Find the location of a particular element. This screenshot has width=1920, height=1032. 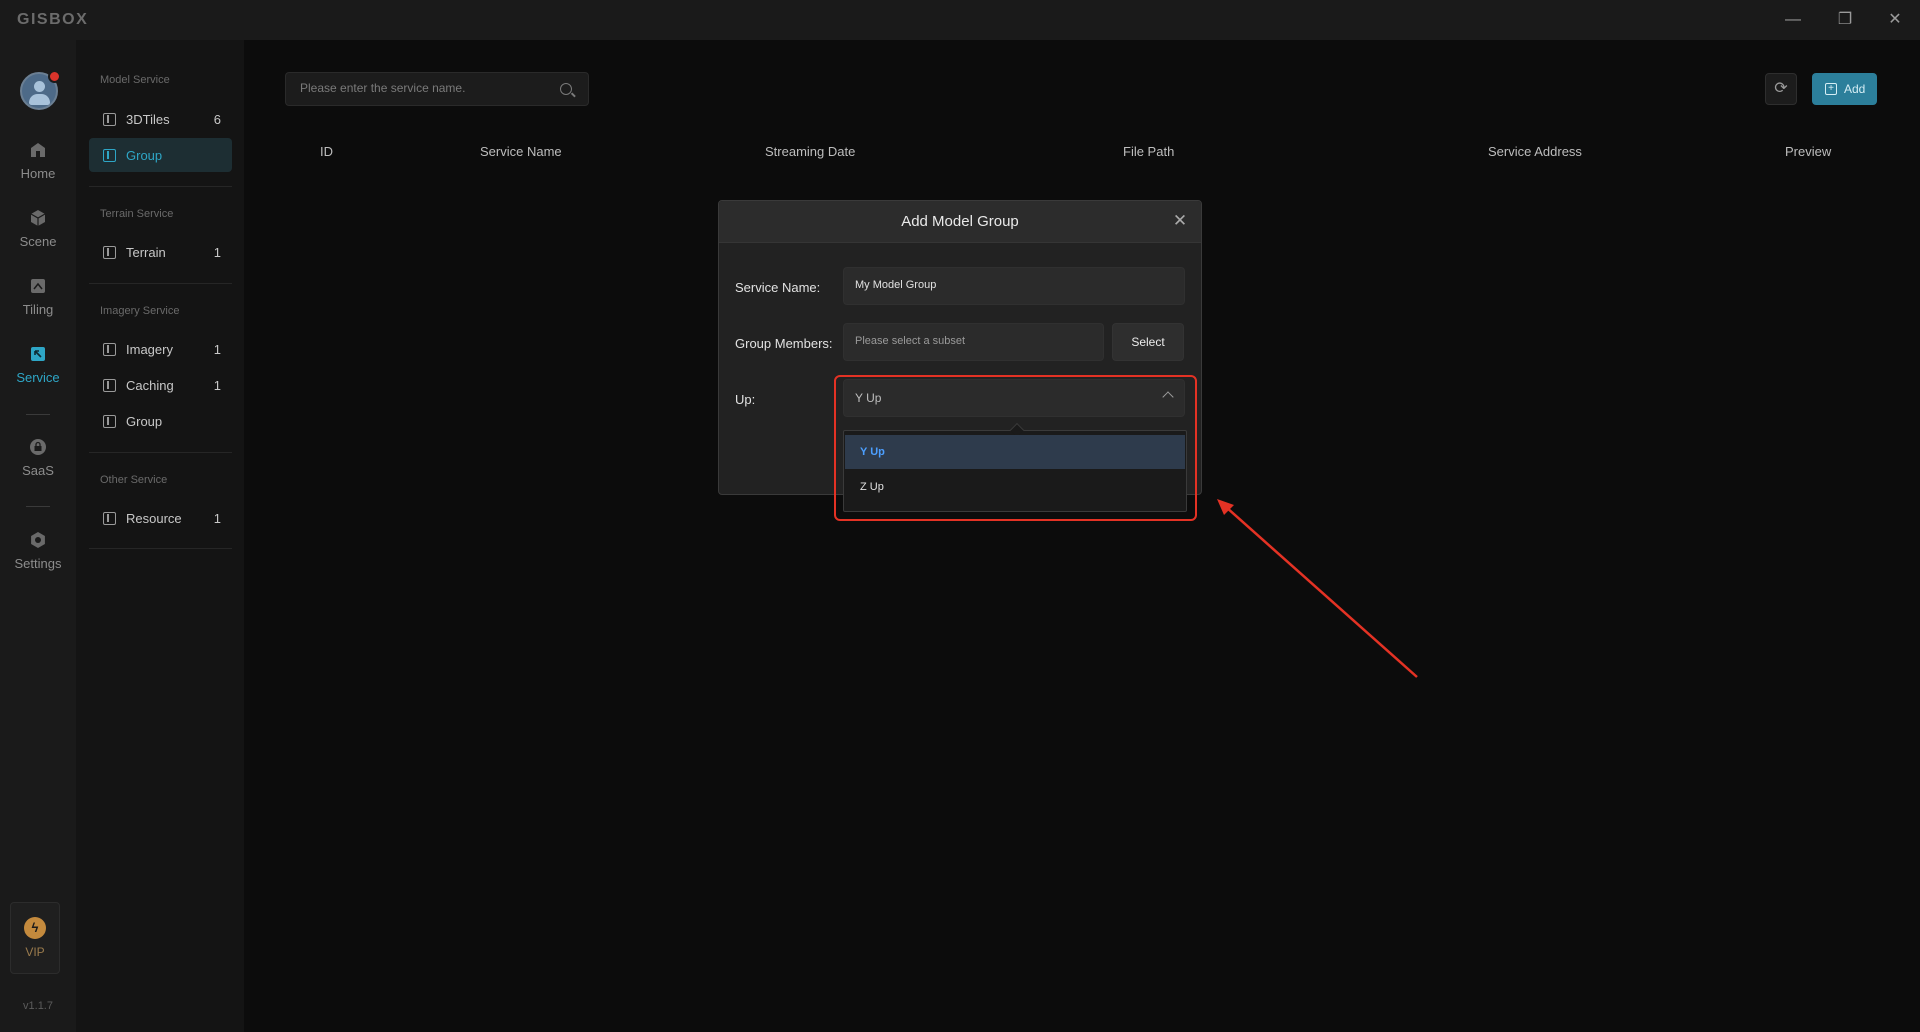

close-icon: ✕ is located at coordinates (1180, 221).